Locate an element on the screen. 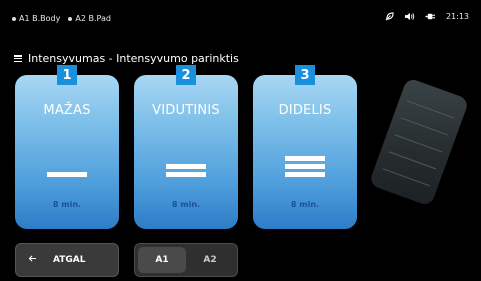  toggle-option-a1: A1 is located at coordinates (162, 260).